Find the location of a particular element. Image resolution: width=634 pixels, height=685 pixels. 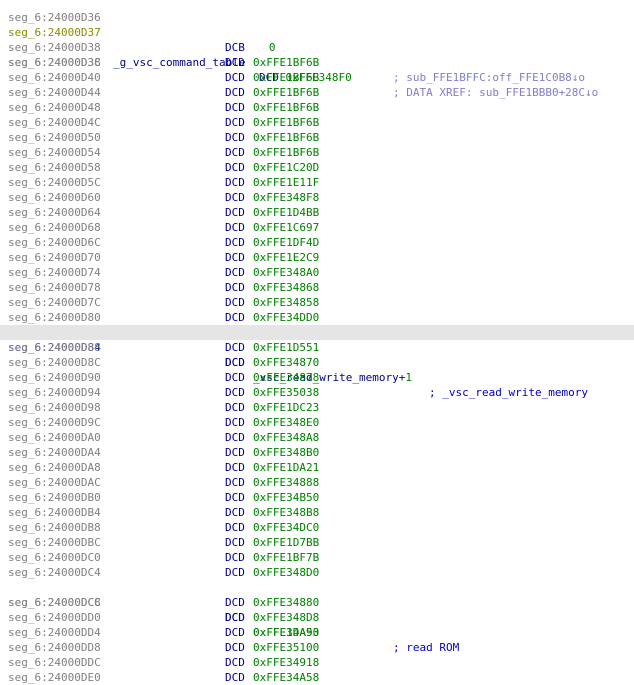

listing-line: seg_6:24000D58 DCD 0xFFE1C20D is located at coordinates (317, 167).